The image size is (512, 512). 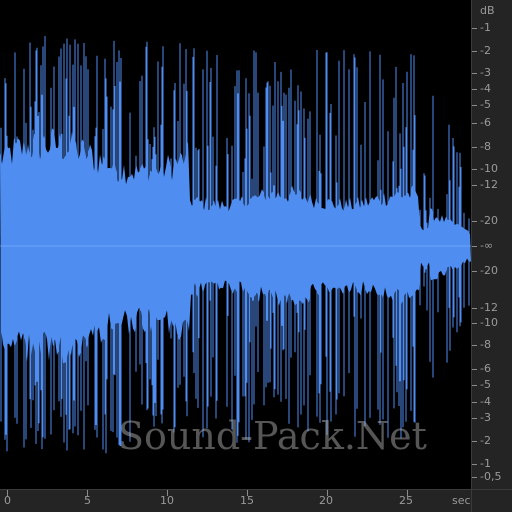 What do you see at coordinates (491, 476) in the screenshot?
I see `db-label: -0,5` at bounding box center [491, 476].